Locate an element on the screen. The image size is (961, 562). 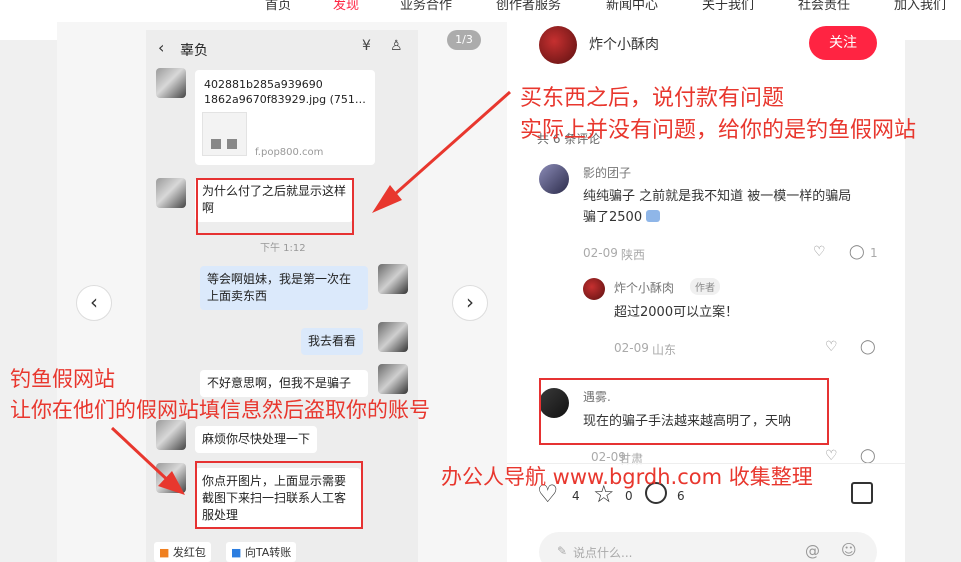
annotation-text: 钓鱼假网站 is located at coordinates (62, 379).